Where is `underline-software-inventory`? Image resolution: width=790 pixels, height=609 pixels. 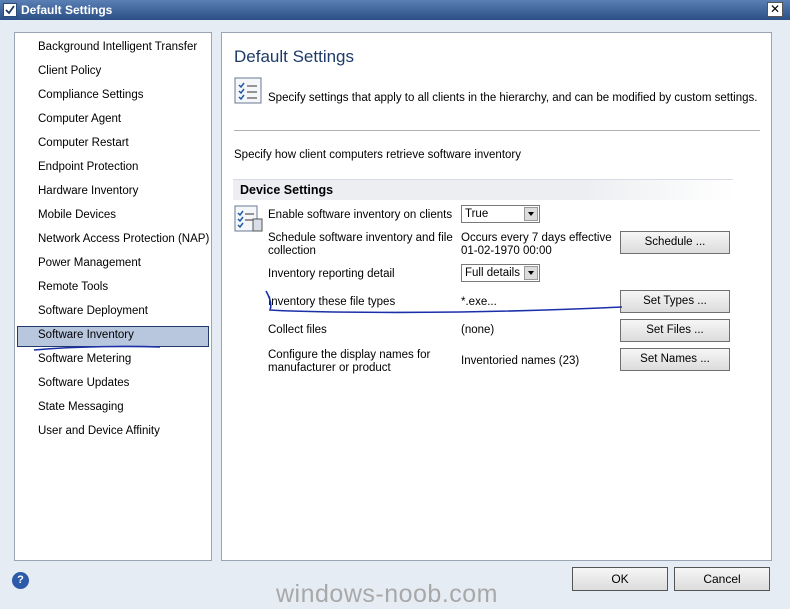 underline-software-inventory is located at coordinates (97, 348).